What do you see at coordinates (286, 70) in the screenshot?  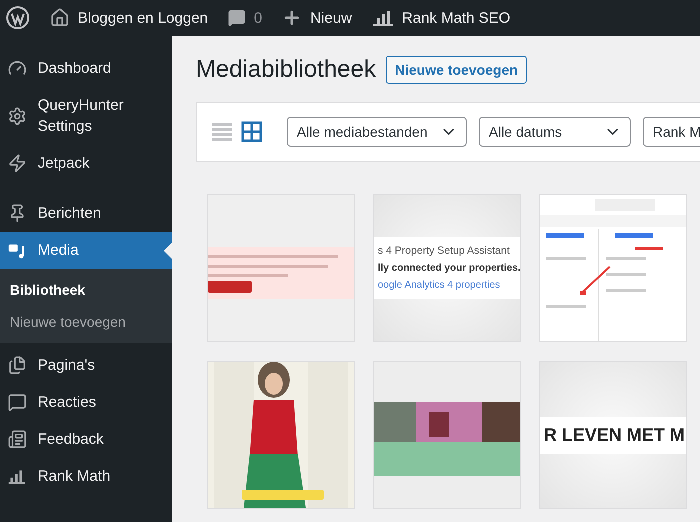 I see `page-title: Mediabibliotheek` at bounding box center [286, 70].